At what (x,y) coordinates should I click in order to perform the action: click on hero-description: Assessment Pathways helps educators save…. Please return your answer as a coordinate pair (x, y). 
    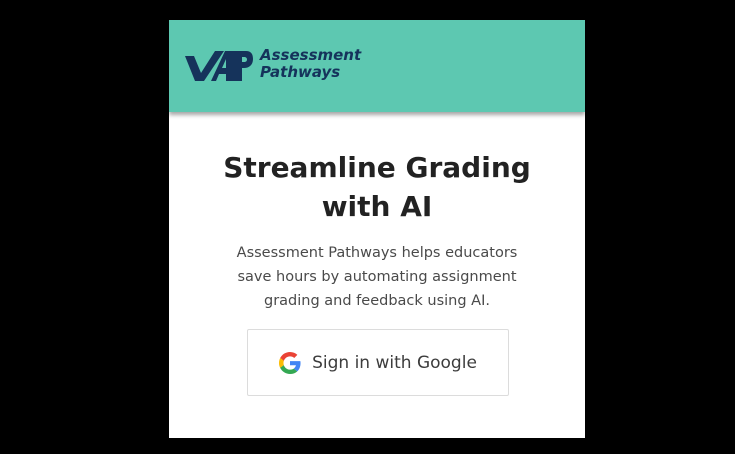
    Looking at the image, I should click on (377, 277).